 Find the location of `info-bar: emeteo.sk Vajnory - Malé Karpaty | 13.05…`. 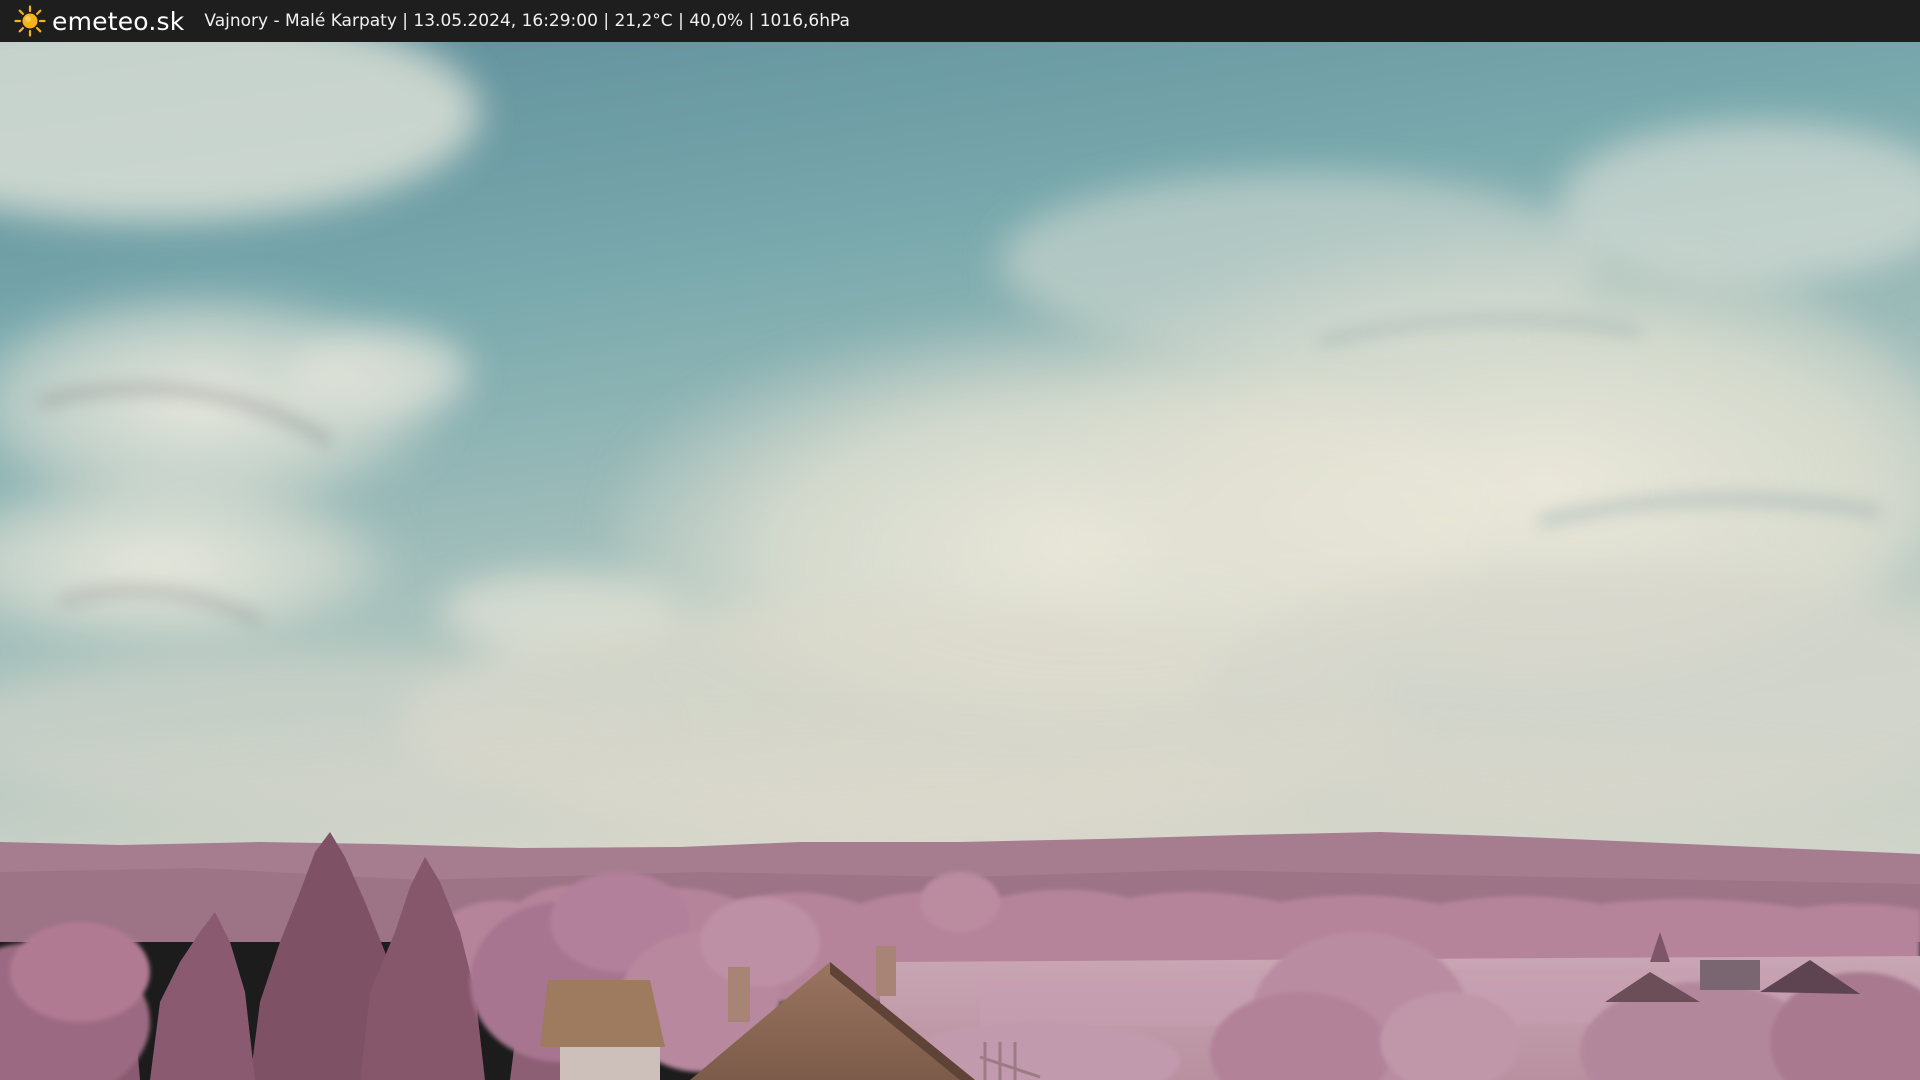

info-bar: emeteo.sk Vajnory - Malé Karpaty | 13.05… is located at coordinates (960, 21).